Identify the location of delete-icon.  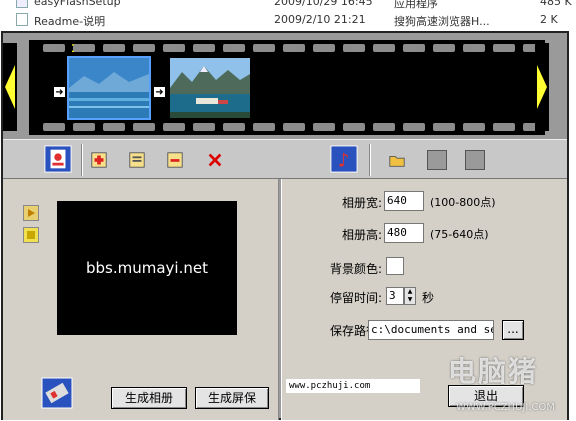
(215, 160).